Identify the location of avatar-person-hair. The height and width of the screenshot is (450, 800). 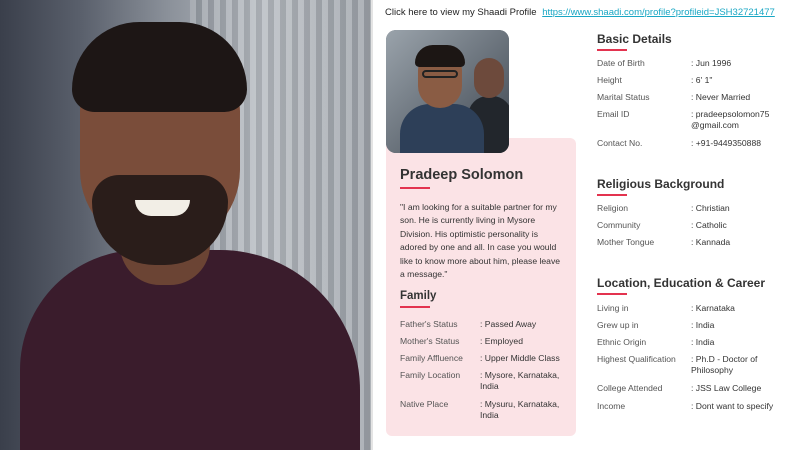
(440, 56).